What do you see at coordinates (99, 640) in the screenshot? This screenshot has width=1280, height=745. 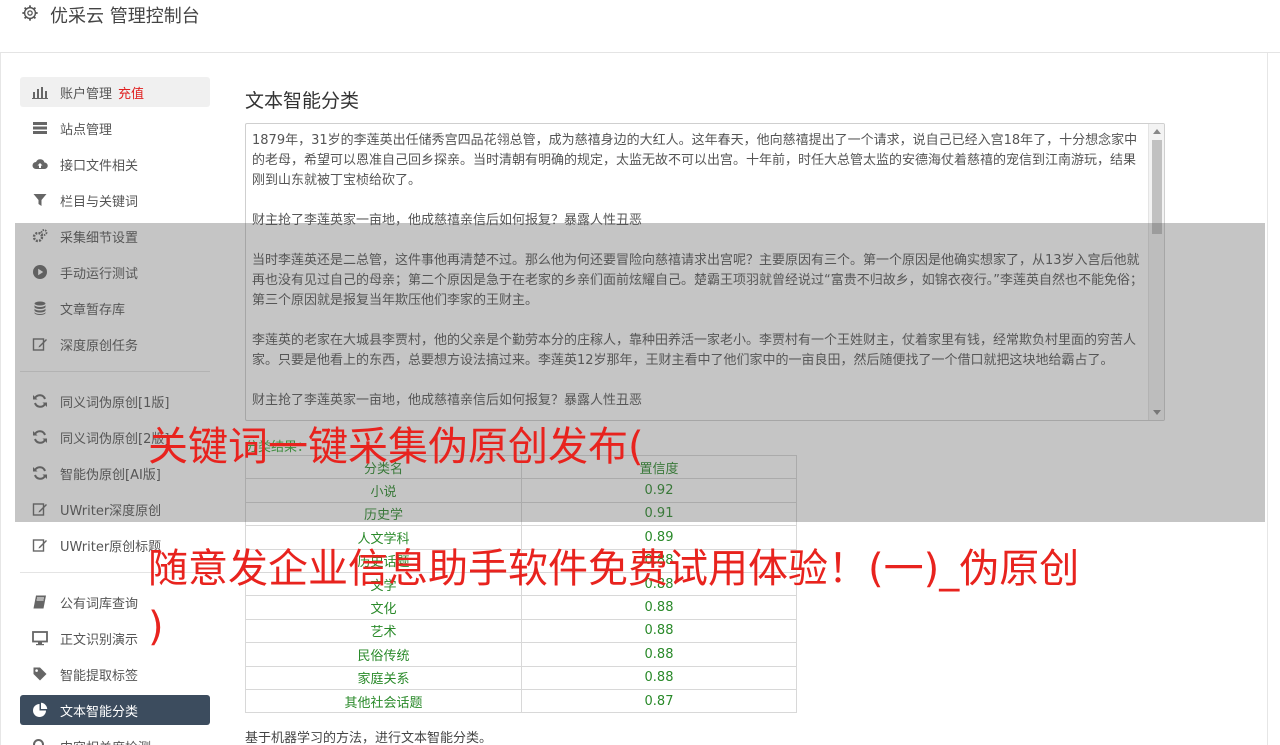 I see `sidebar-item-label: 正文识别演示` at bounding box center [99, 640].